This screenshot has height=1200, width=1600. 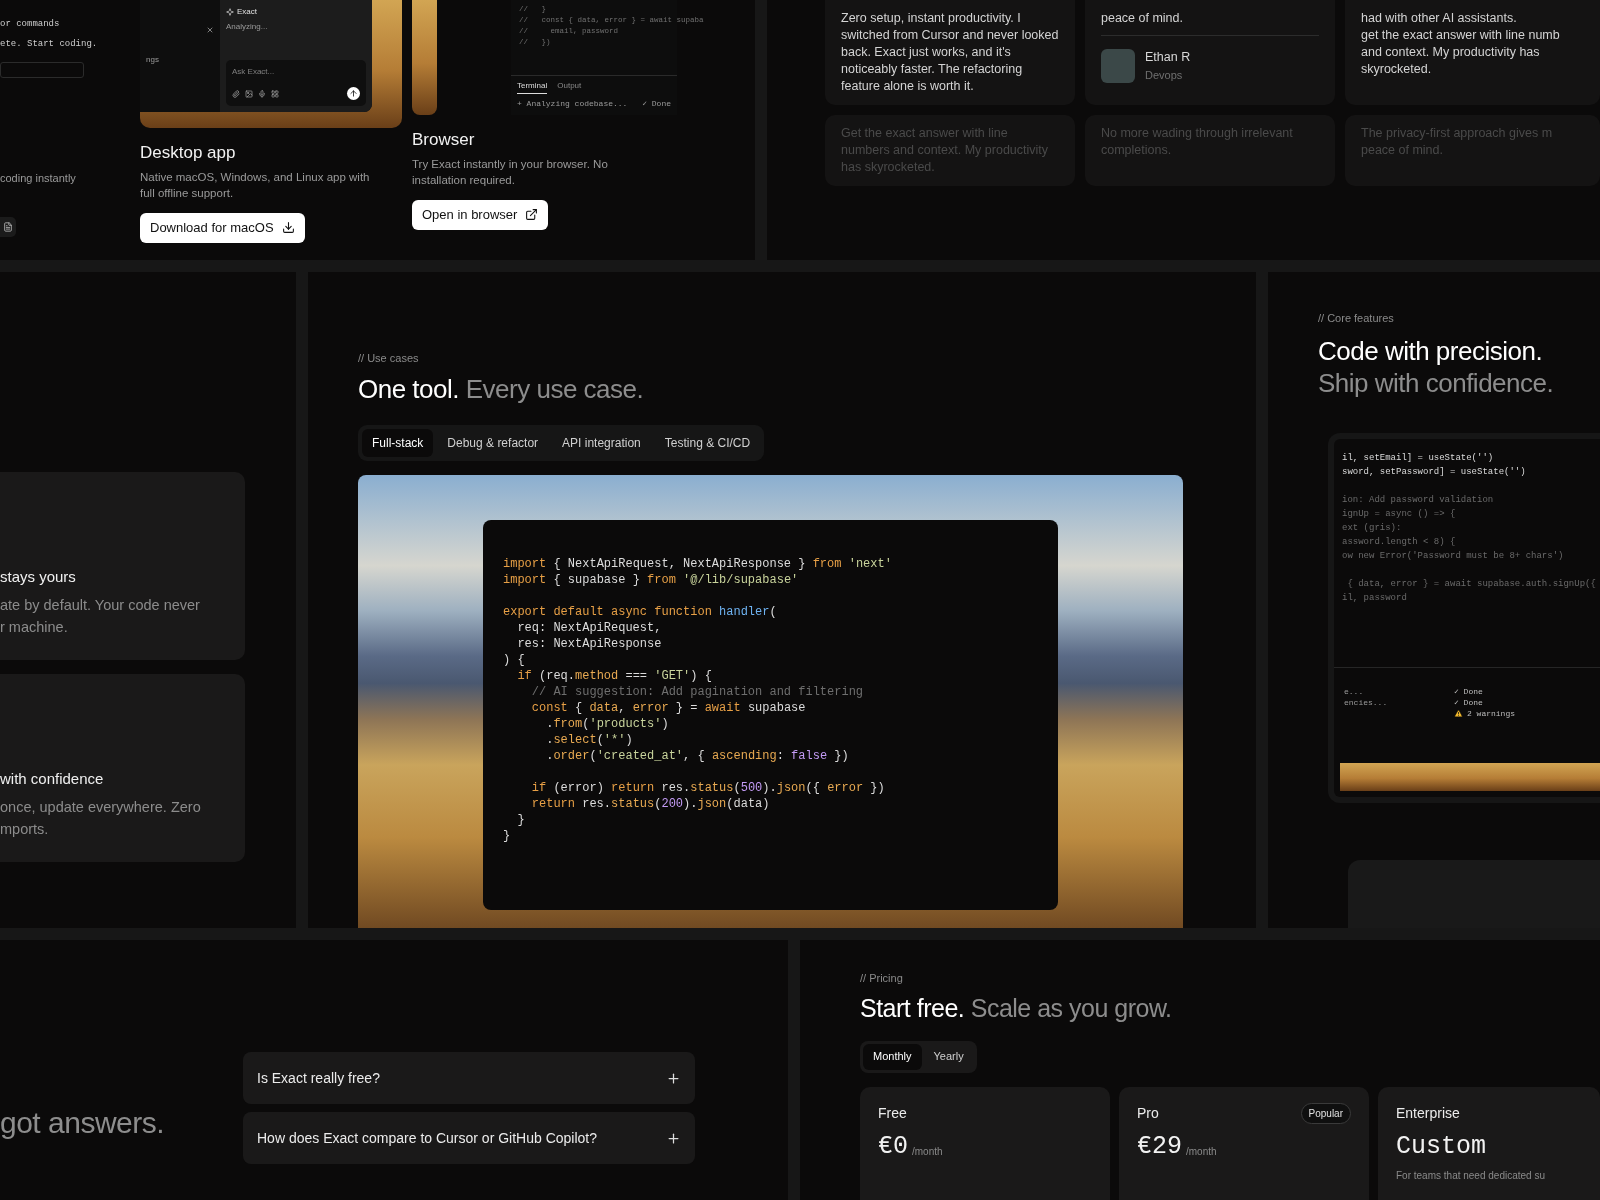 What do you see at coordinates (1491, 713) in the screenshot?
I see `terminal-text: 2 warnings` at bounding box center [1491, 713].